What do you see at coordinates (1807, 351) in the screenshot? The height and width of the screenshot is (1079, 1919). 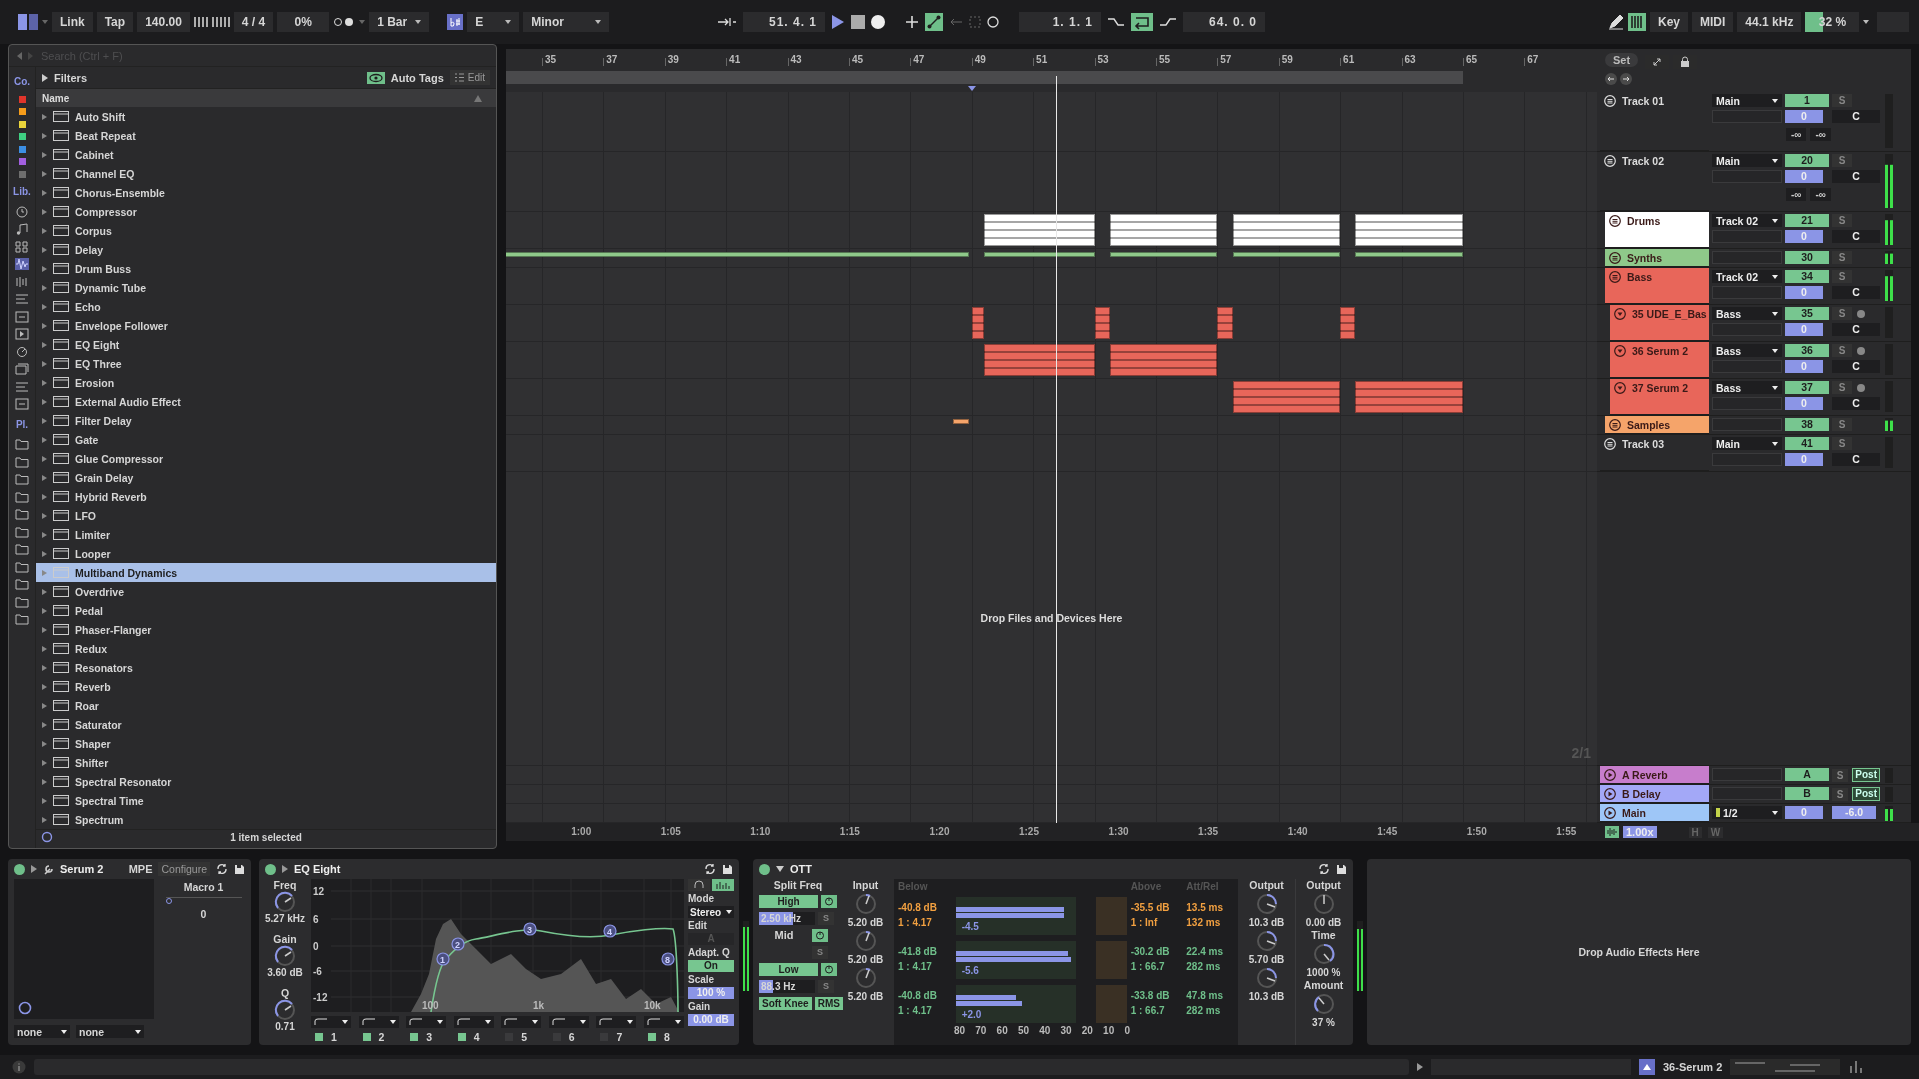 I see `track-activator: 36` at bounding box center [1807, 351].